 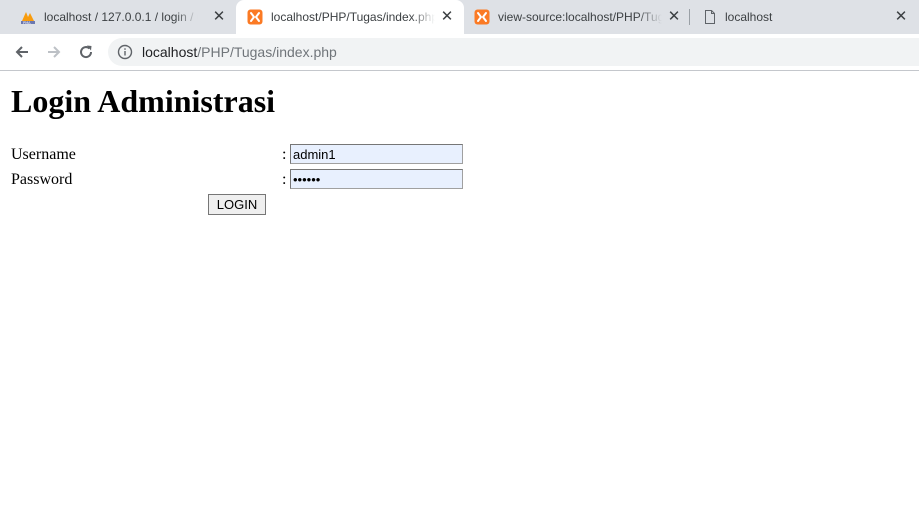 I want to click on svg-text: PMA, so click(x=27, y=23).